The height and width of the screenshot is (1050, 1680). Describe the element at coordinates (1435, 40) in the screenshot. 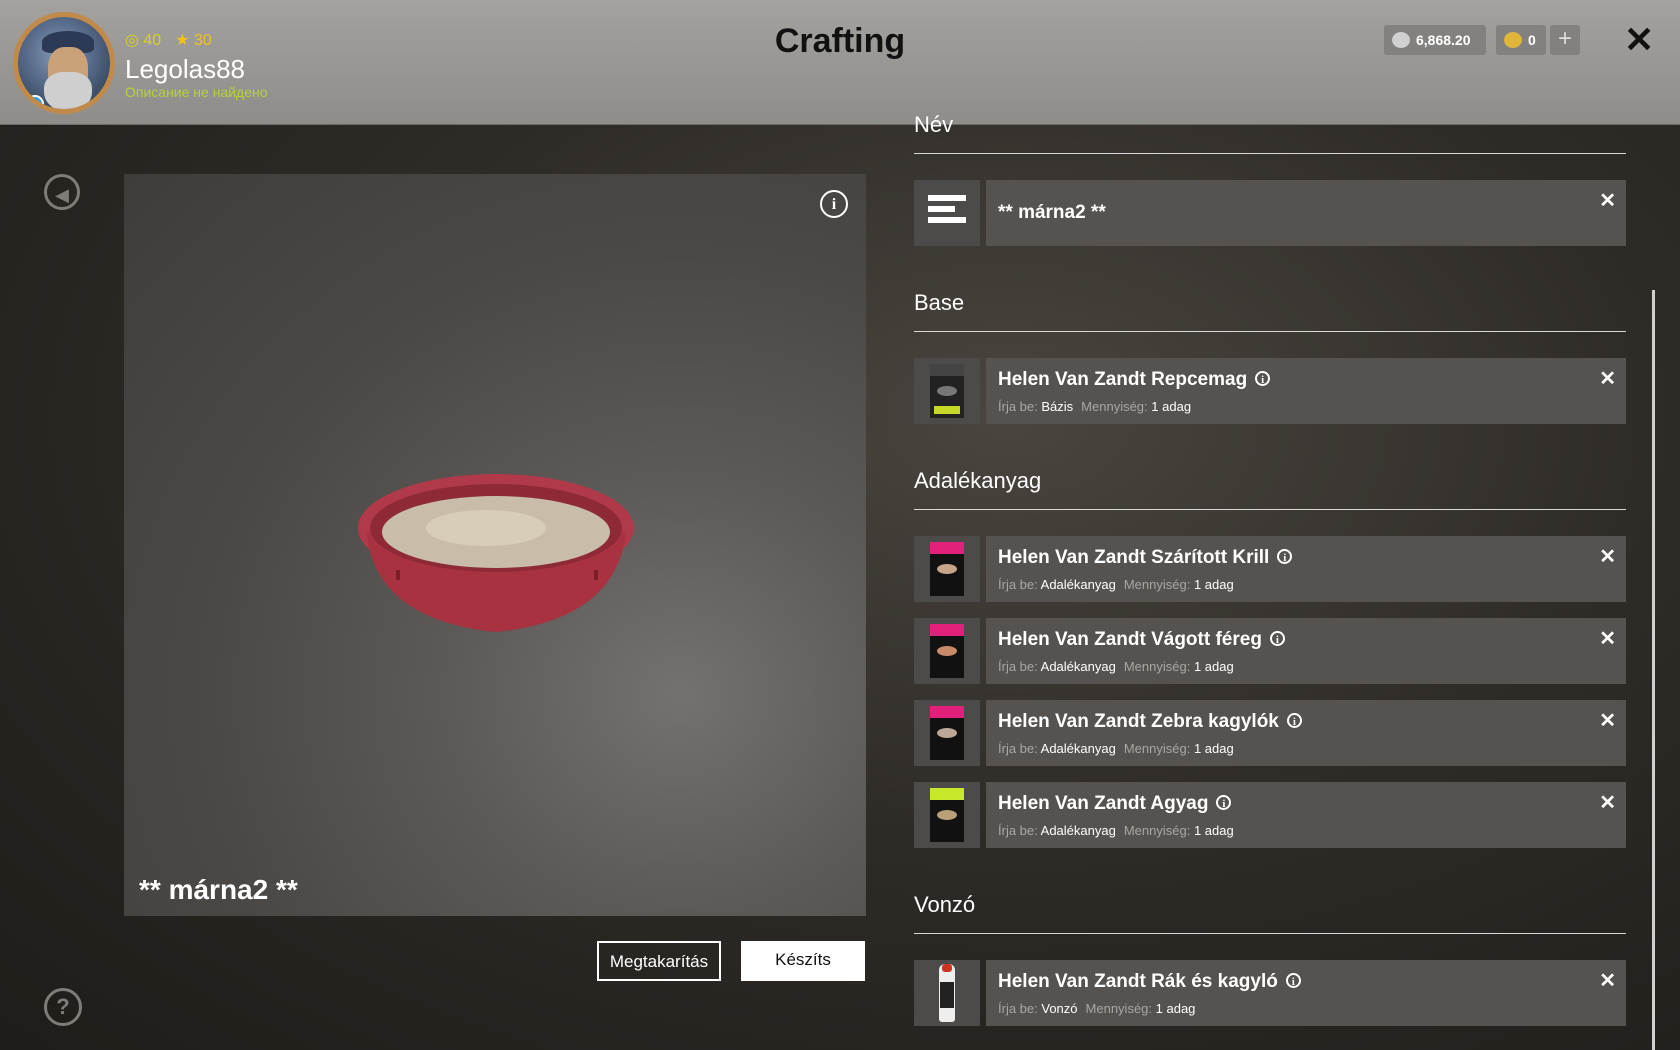

I see `silver-balance: 6,868.20` at that location.